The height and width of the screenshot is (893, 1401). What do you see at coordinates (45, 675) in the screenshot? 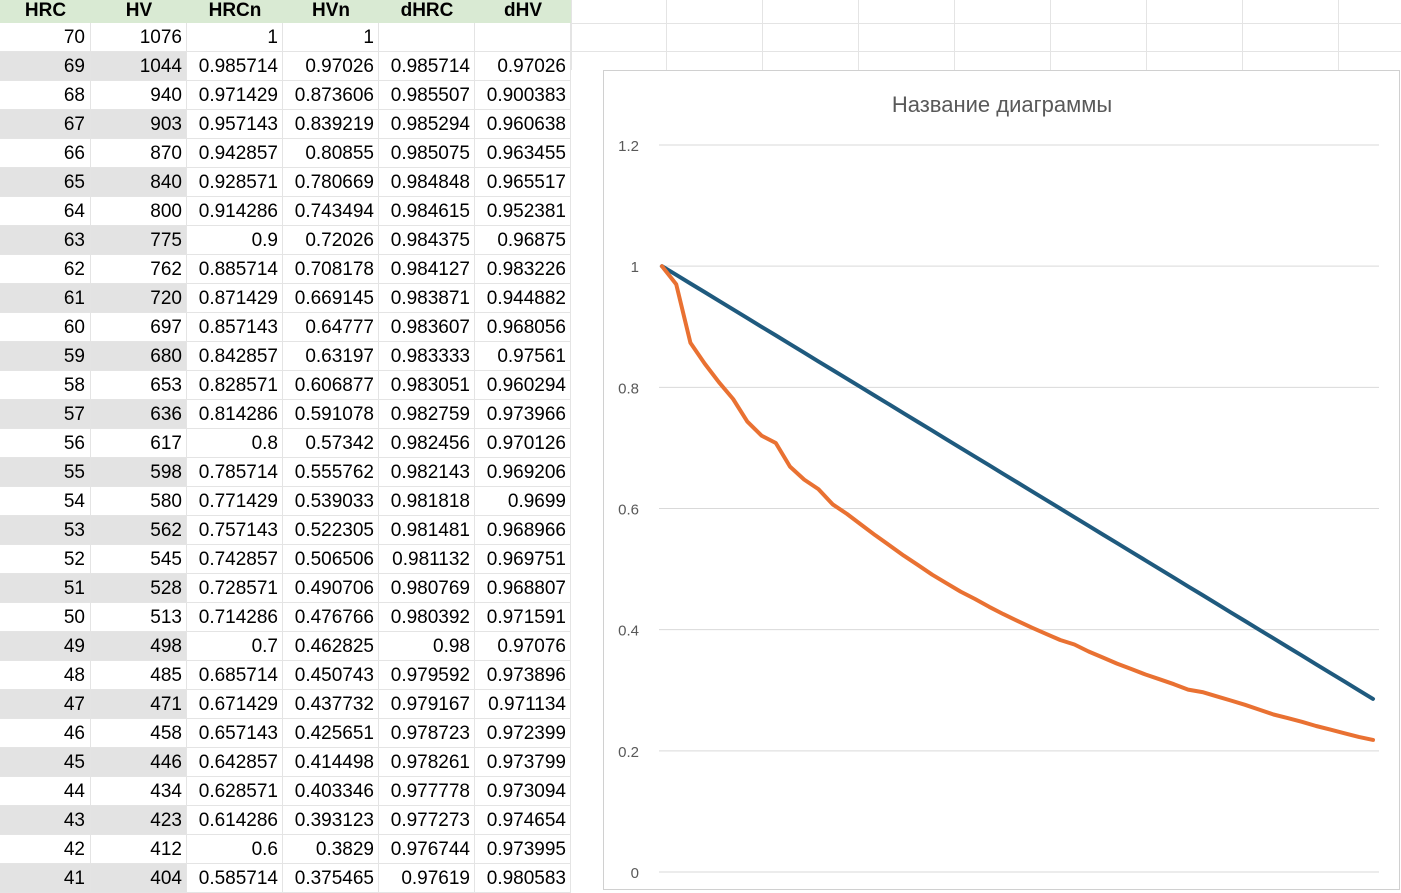
I see `table-cell: 48` at bounding box center [45, 675].